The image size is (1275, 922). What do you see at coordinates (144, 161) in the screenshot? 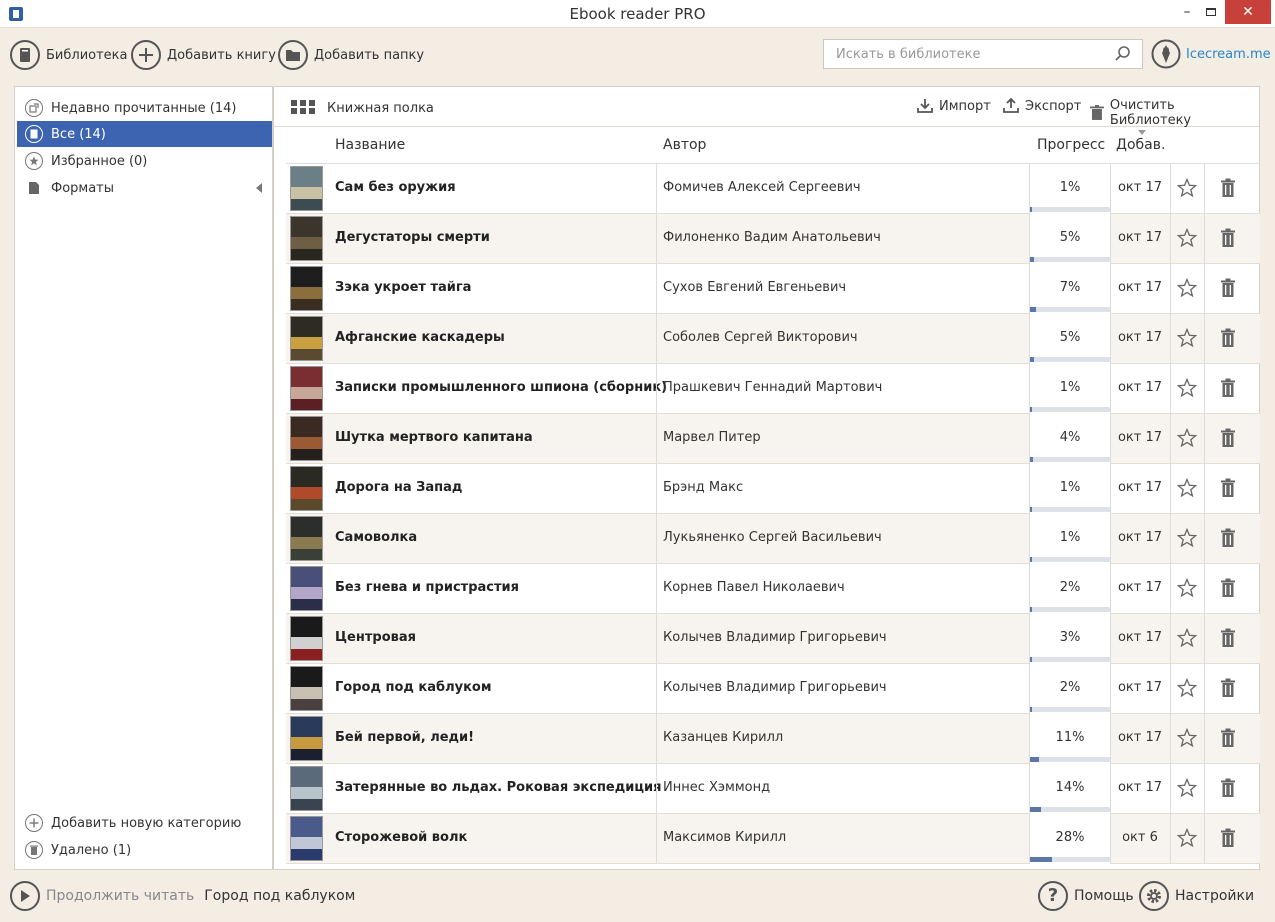
I see `sidebar-item-favorites: Избранное (0)` at bounding box center [144, 161].